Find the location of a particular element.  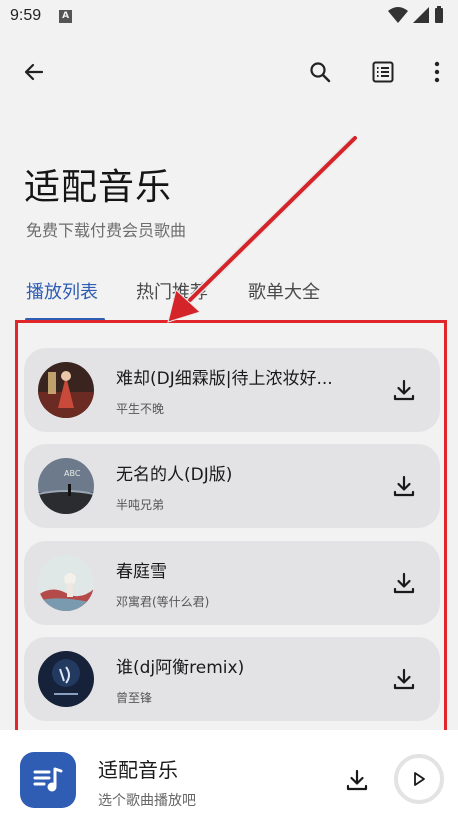

play-button is located at coordinates (419, 779).